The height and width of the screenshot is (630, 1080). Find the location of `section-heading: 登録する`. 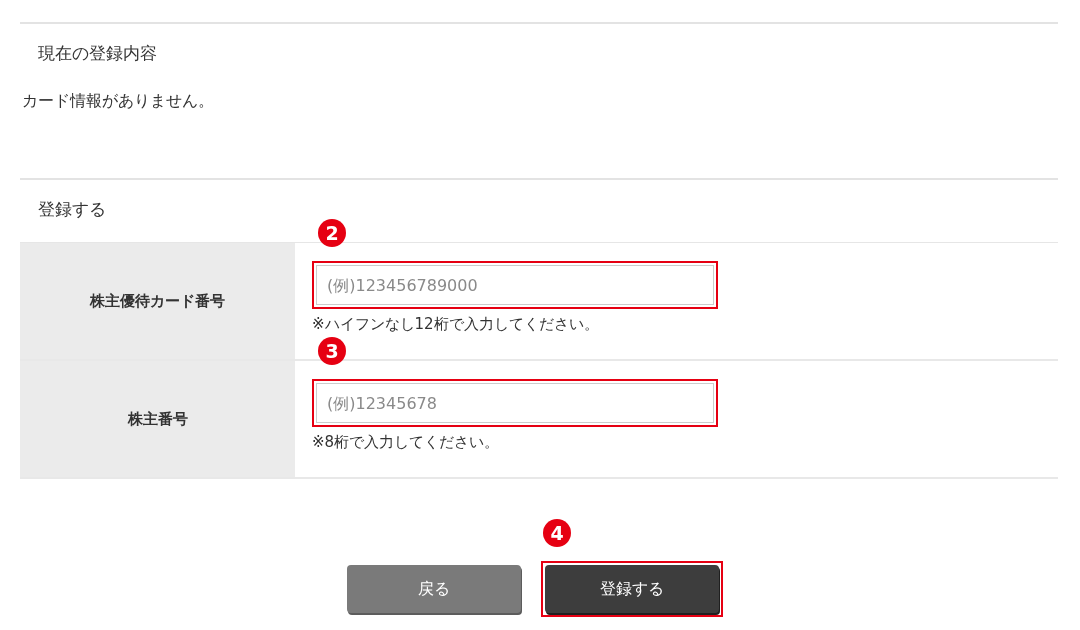

section-heading: 登録する is located at coordinates (72, 209).